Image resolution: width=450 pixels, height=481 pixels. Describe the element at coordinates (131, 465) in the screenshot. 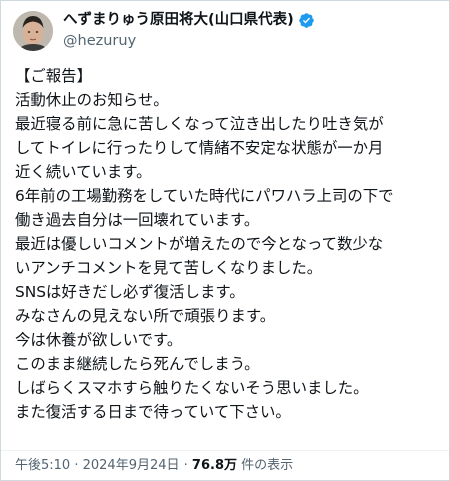

I see `post-date: 2024年9月24日` at that location.